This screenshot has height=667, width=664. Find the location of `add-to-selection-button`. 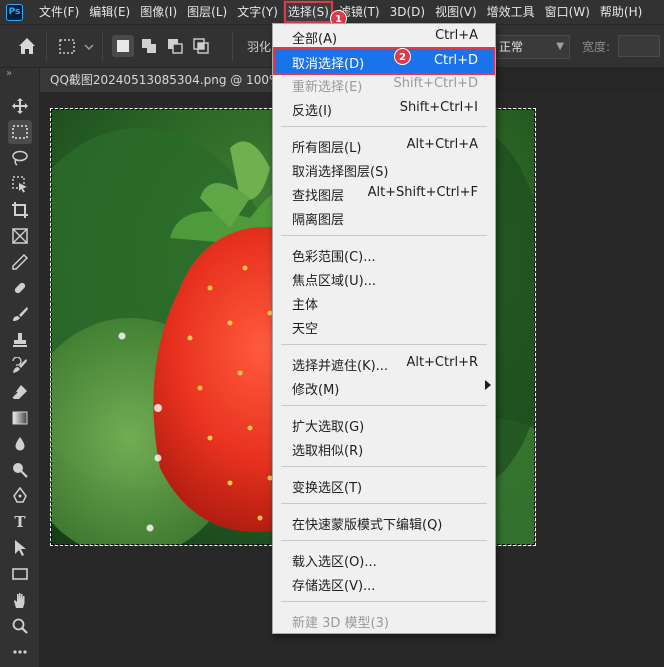

add-to-selection-button is located at coordinates (149, 46).